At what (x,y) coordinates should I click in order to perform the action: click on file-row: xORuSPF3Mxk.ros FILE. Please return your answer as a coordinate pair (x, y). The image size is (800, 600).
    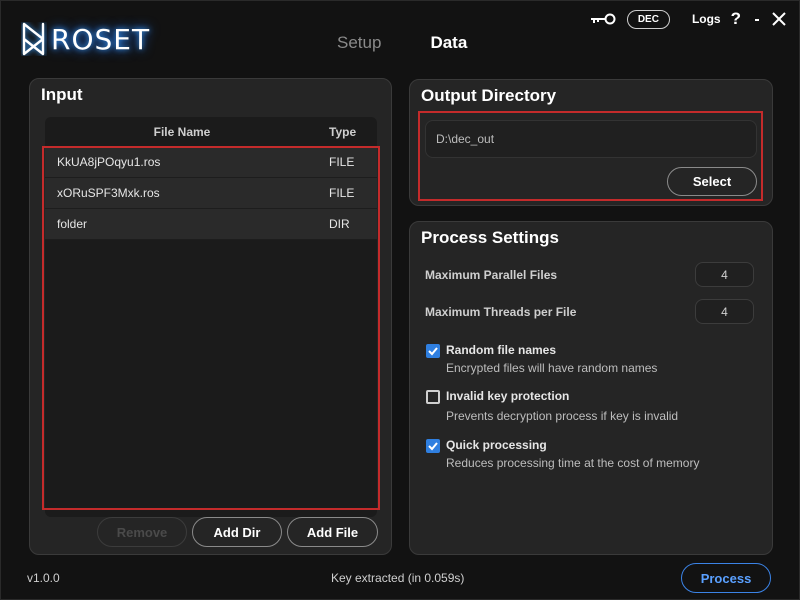
    Looking at the image, I should click on (211, 193).